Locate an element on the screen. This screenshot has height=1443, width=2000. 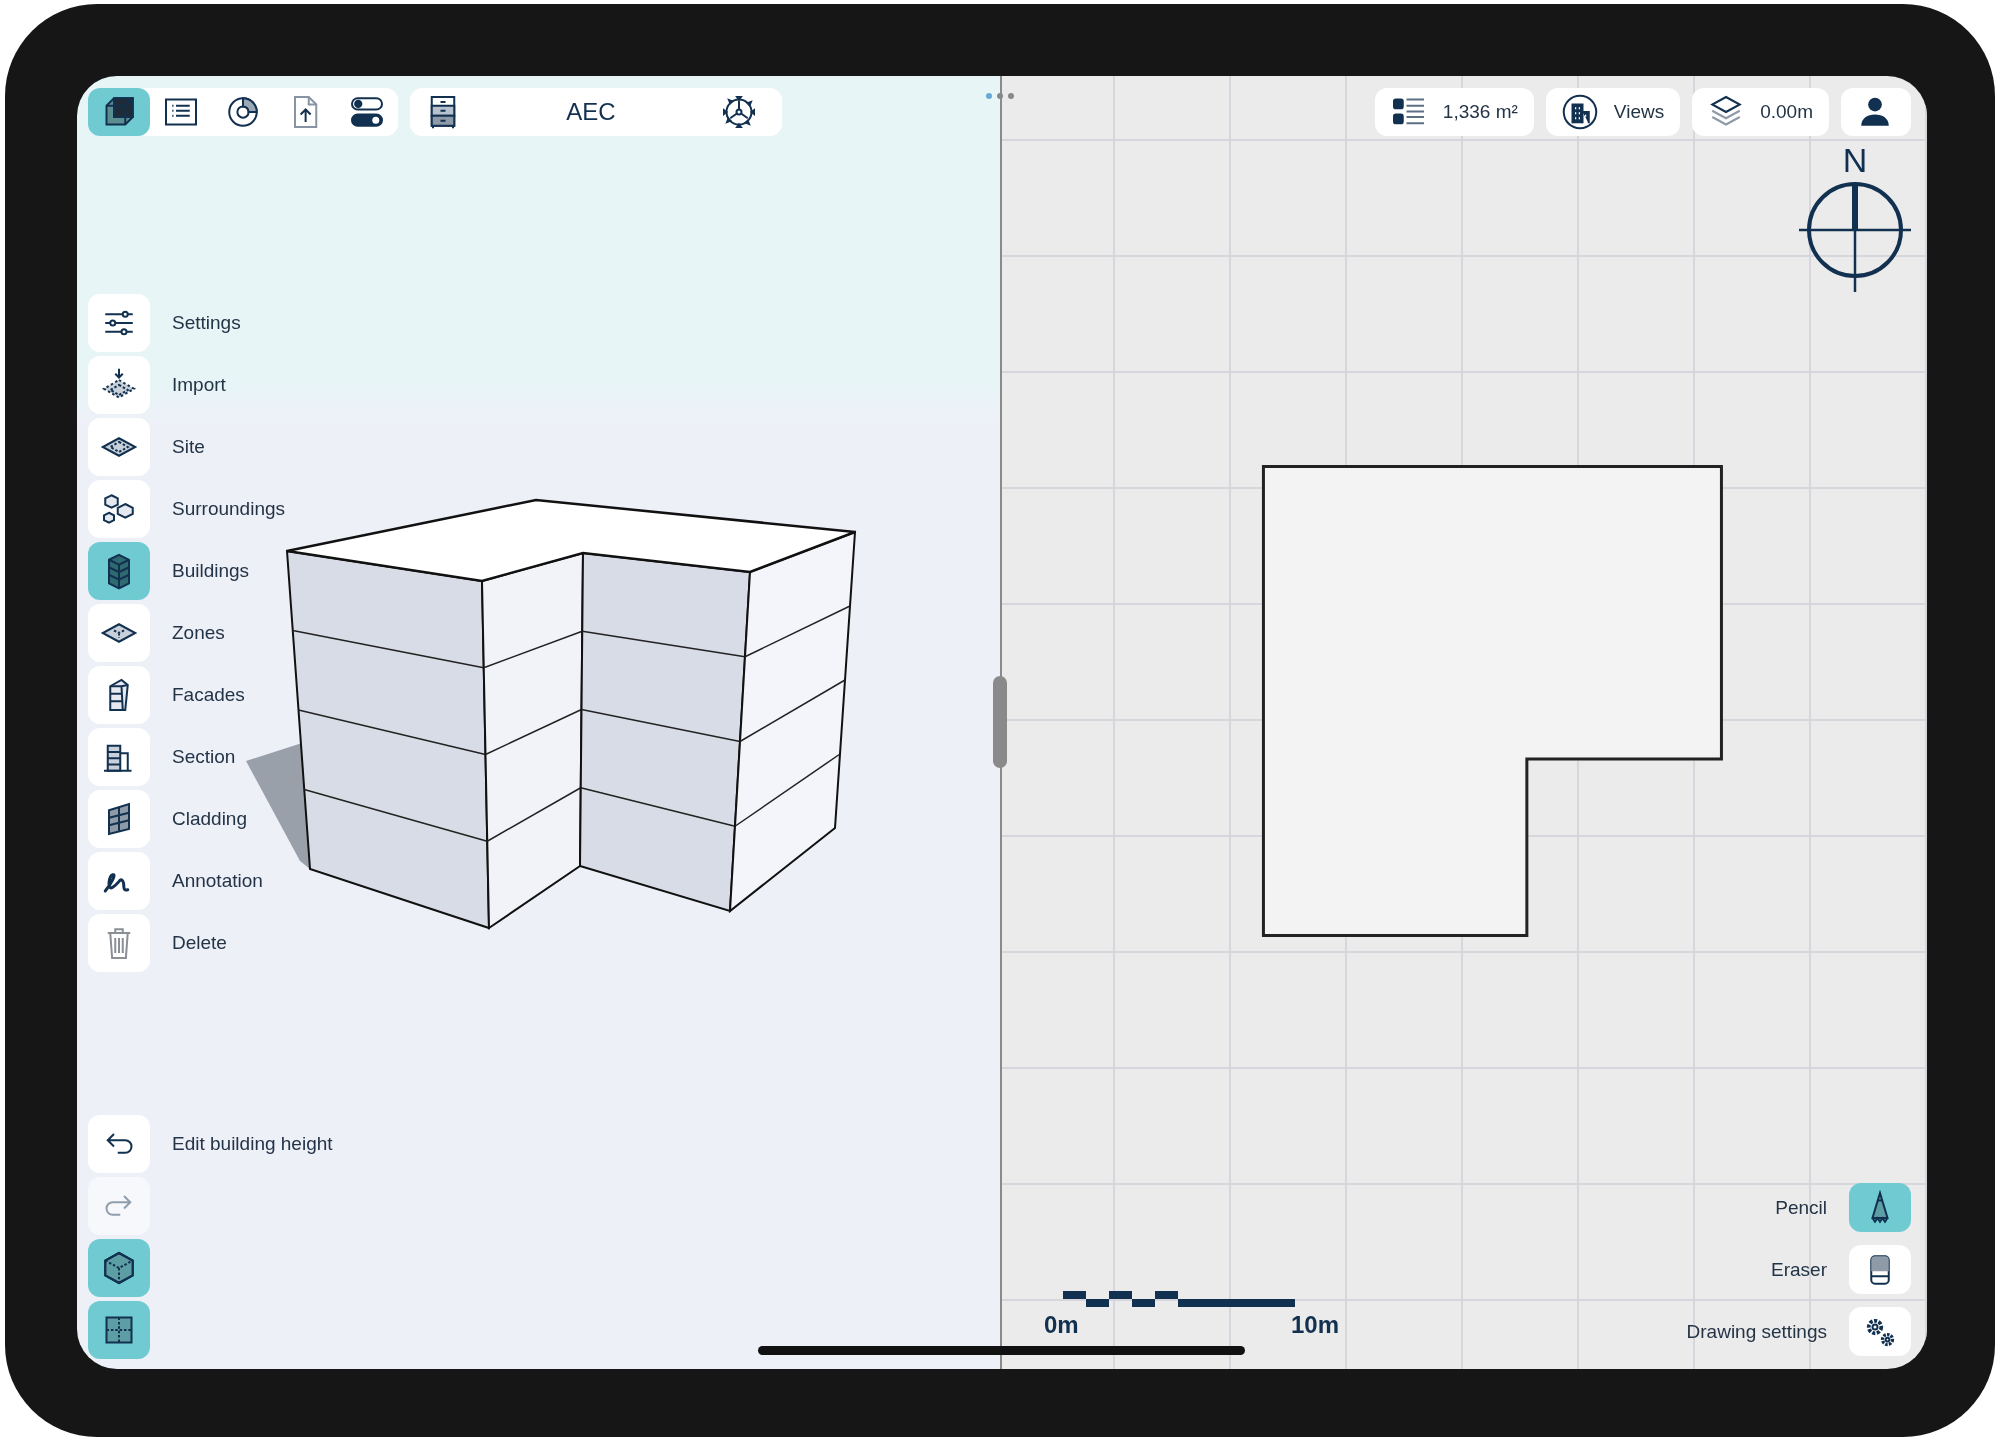
tool-label: Drawing settings is located at coordinates (1756, 1331).